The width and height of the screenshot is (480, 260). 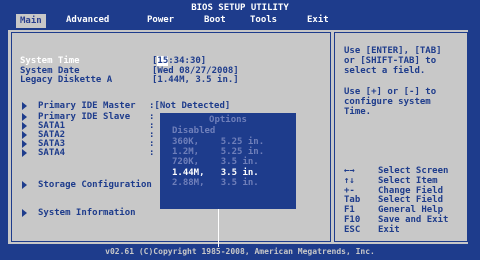 What do you see at coordinates (349, 171) in the screenshot?
I see `key-left-right-icon: ←→` at bounding box center [349, 171].